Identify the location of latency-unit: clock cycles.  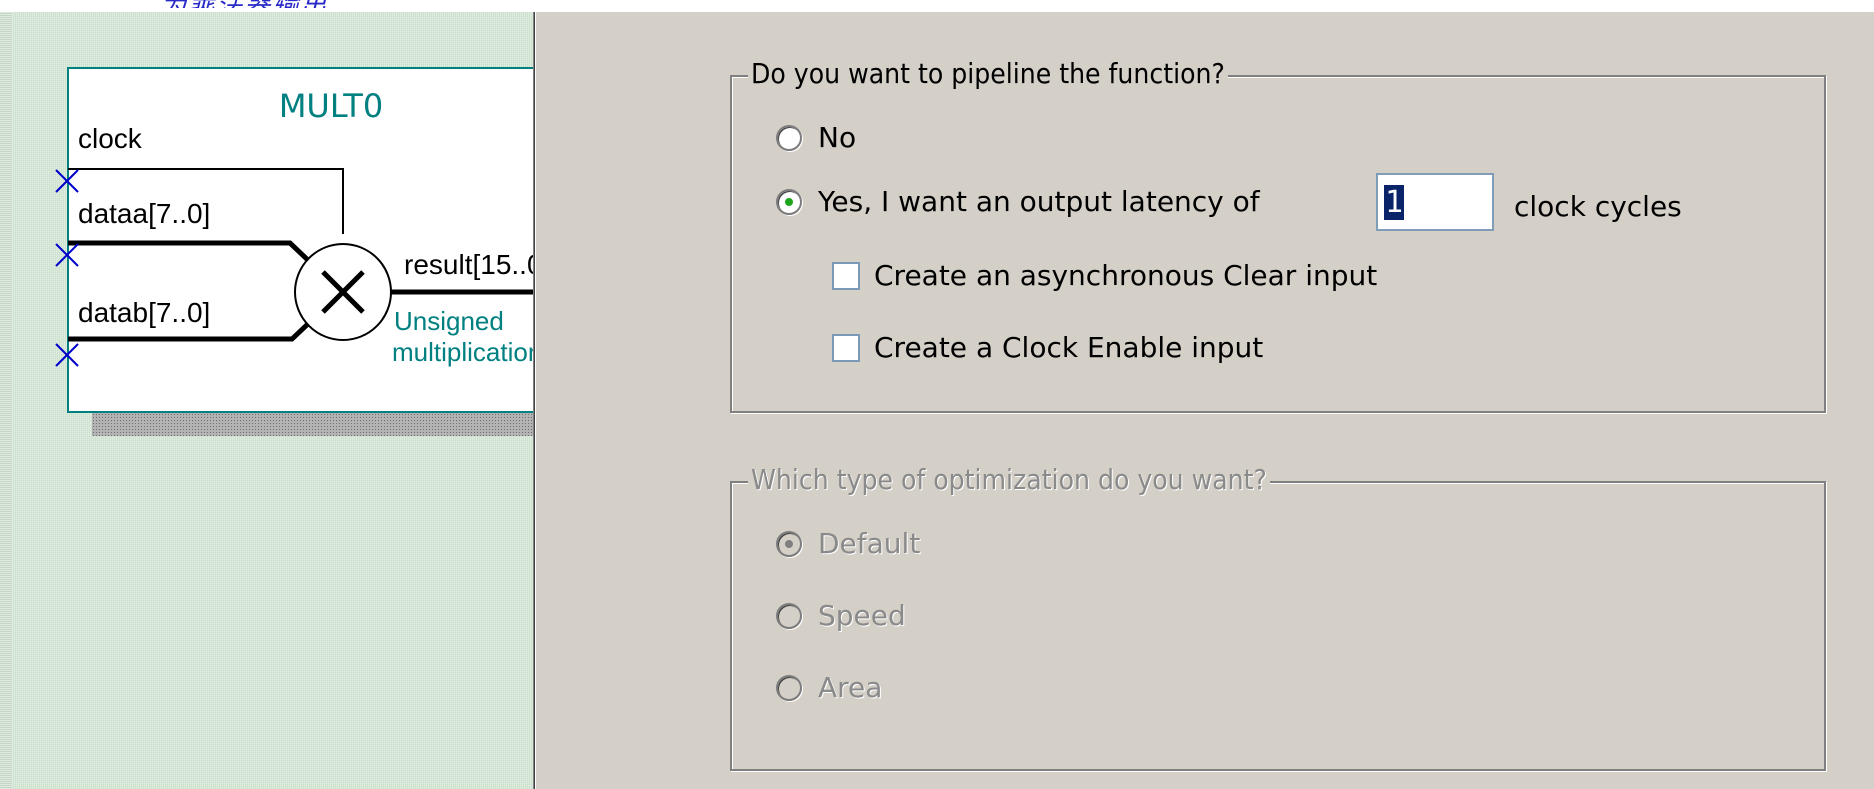
(1598, 207).